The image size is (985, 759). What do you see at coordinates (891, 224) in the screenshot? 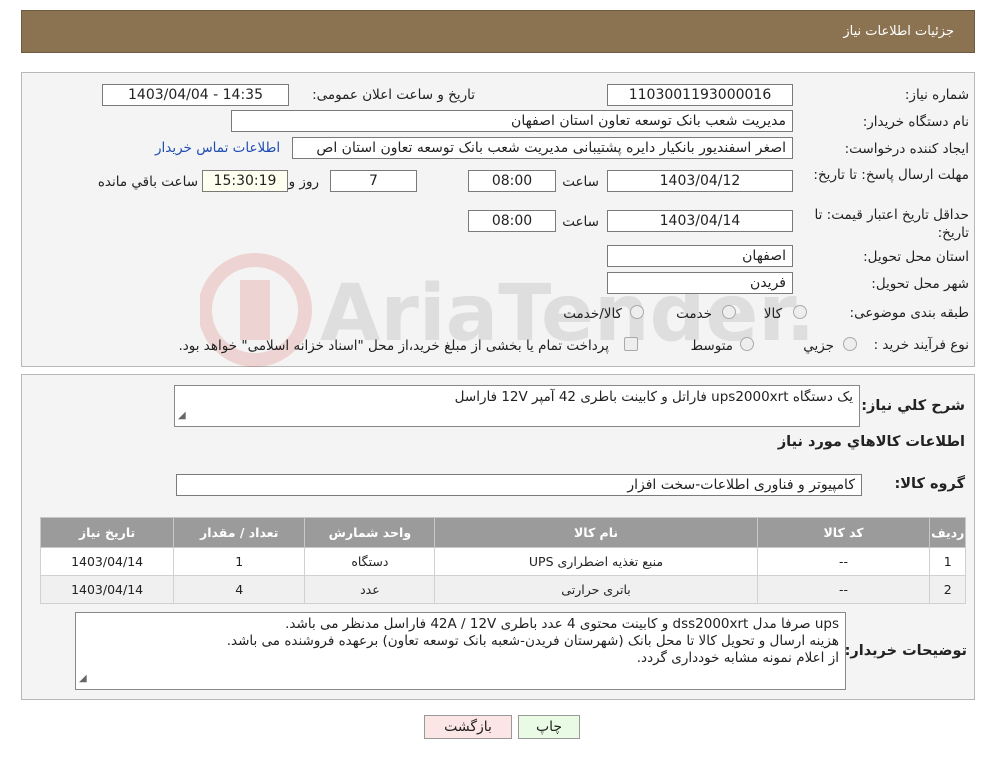
I see `validity-label: حداقل تاریخ اعتبار قیمت: تا تاریخ:` at bounding box center [891, 224].